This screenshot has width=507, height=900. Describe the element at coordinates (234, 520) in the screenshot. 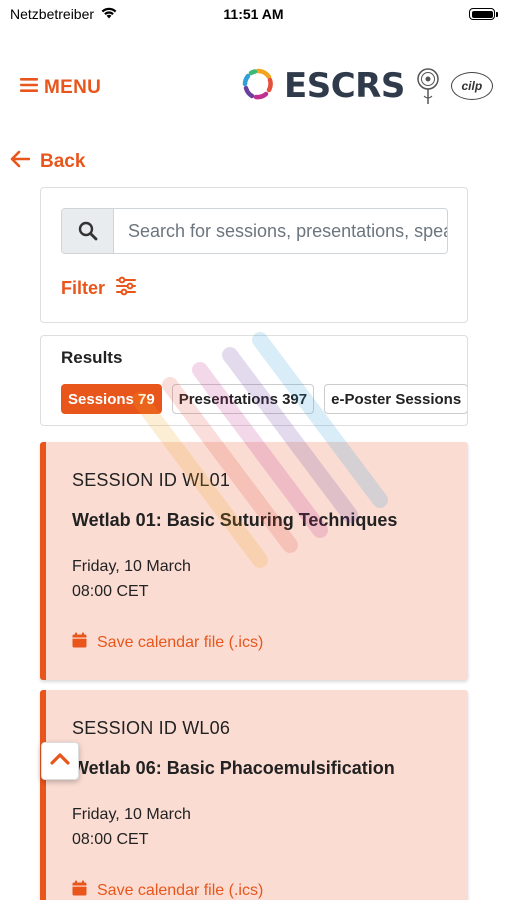

I see `session-title: Wetlab 01: Basic Suturing Techniques` at that location.